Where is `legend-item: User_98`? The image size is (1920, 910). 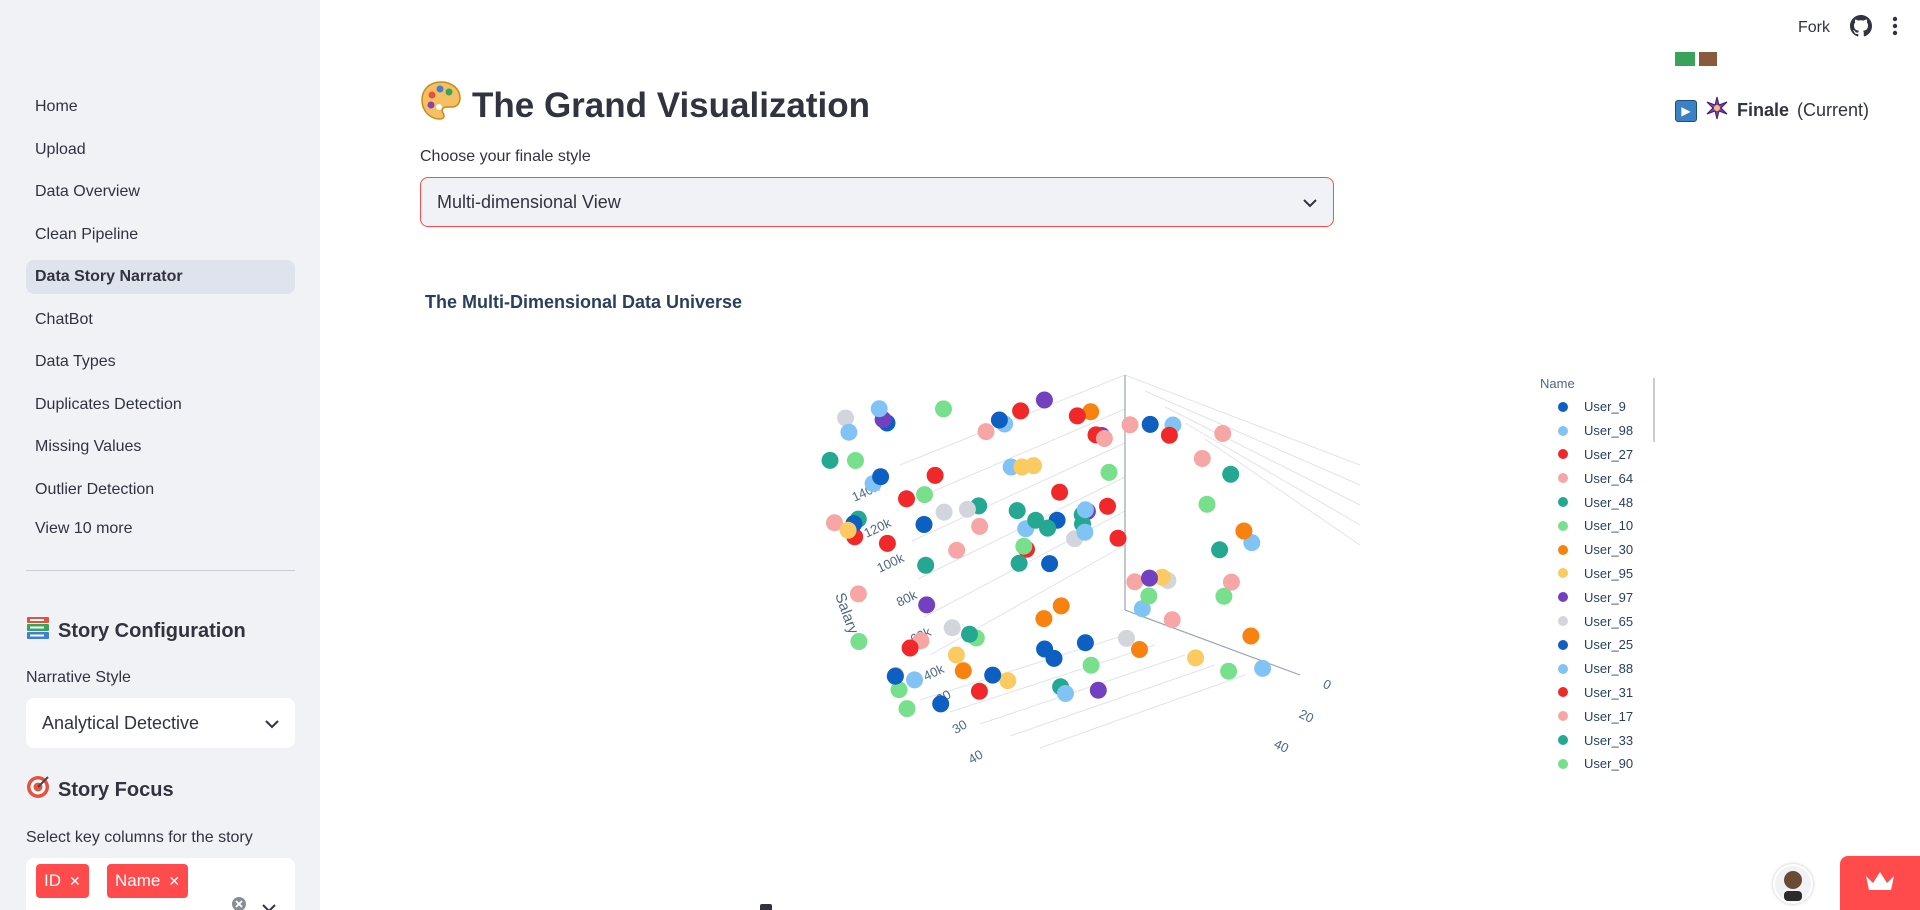
legend-item: User_98 is located at coordinates (1600, 431).